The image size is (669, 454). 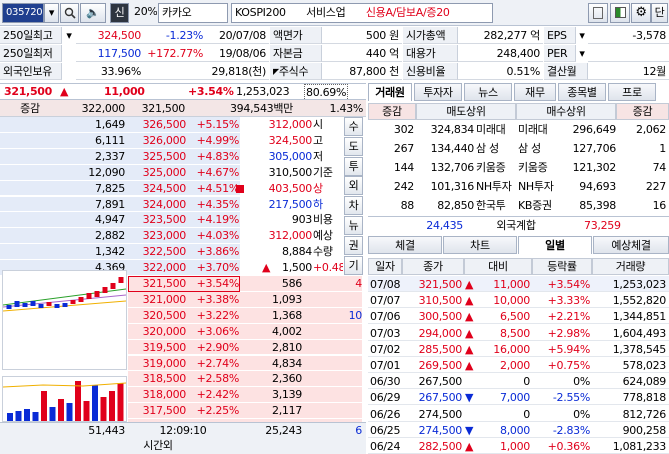 What do you see at coordinates (110, 124) in the screenshot?
I see `ask-qty: 1,649` at bounding box center [110, 124].